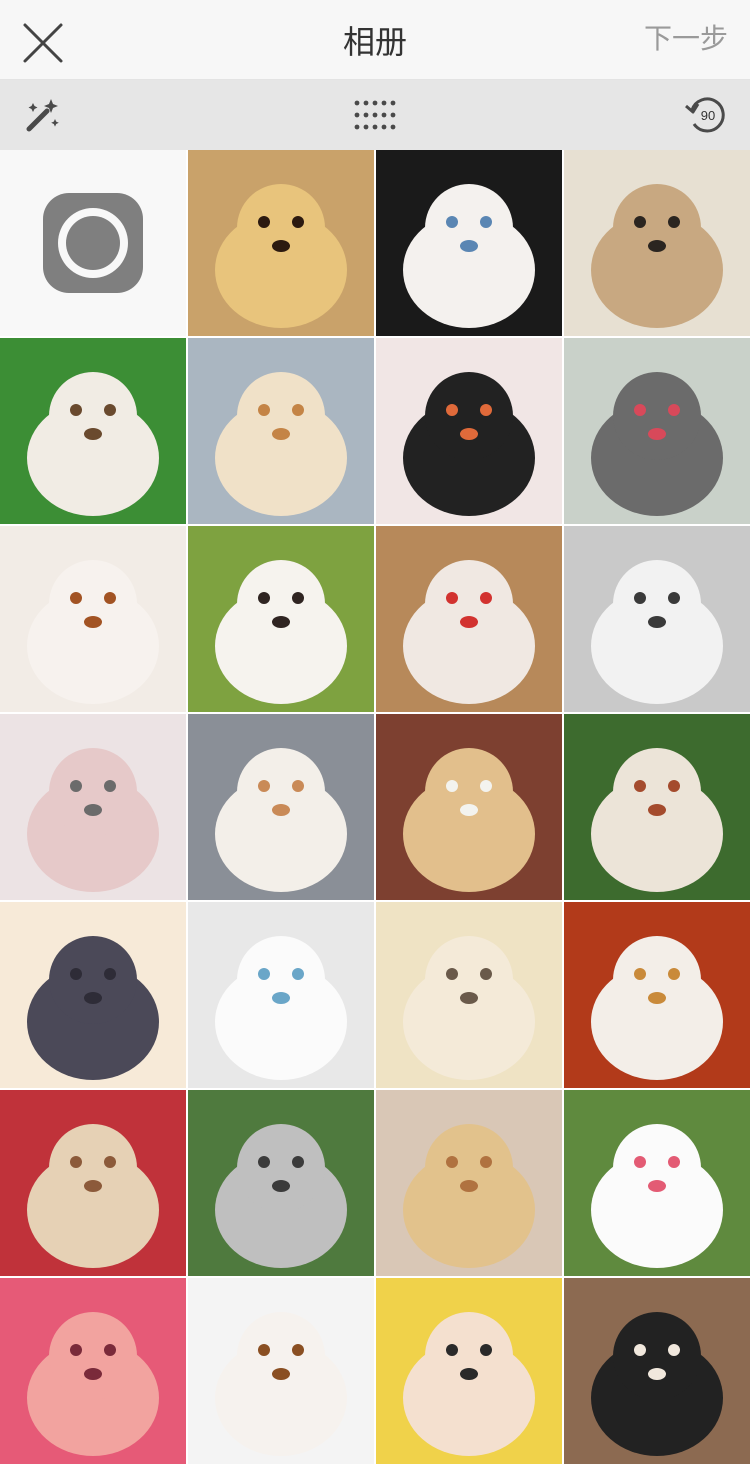 The width and height of the screenshot is (750, 1464). What do you see at coordinates (281, 1183) in the screenshot?
I see `photo-thumbnail-dogs-on-road` at bounding box center [281, 1183].